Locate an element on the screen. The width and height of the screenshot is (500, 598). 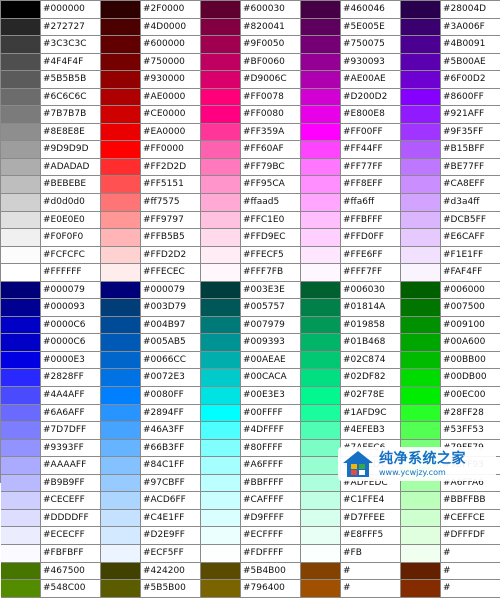
color-code-cell: #548C00 is located at coordinates (71, 589).